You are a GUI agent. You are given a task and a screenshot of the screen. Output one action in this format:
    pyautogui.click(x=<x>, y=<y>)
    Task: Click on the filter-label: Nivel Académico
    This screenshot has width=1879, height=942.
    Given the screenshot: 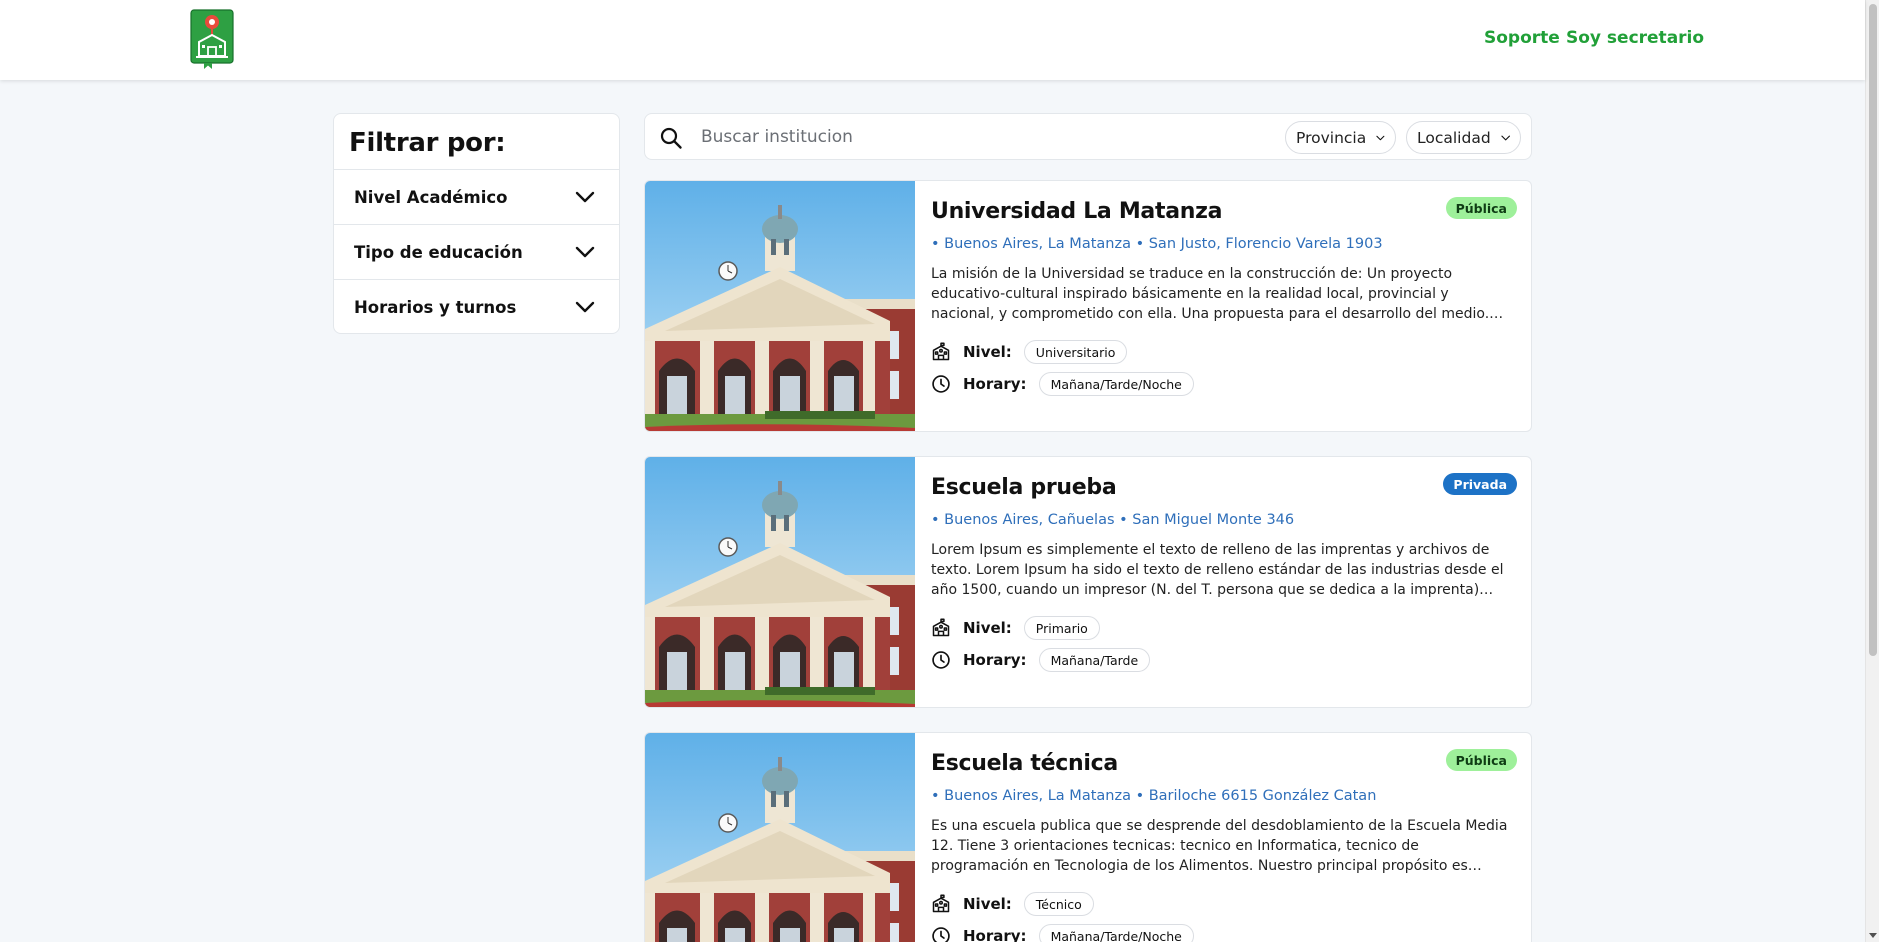 What is the action you would take?
    pyautogui.click(x=431, y=197)
    